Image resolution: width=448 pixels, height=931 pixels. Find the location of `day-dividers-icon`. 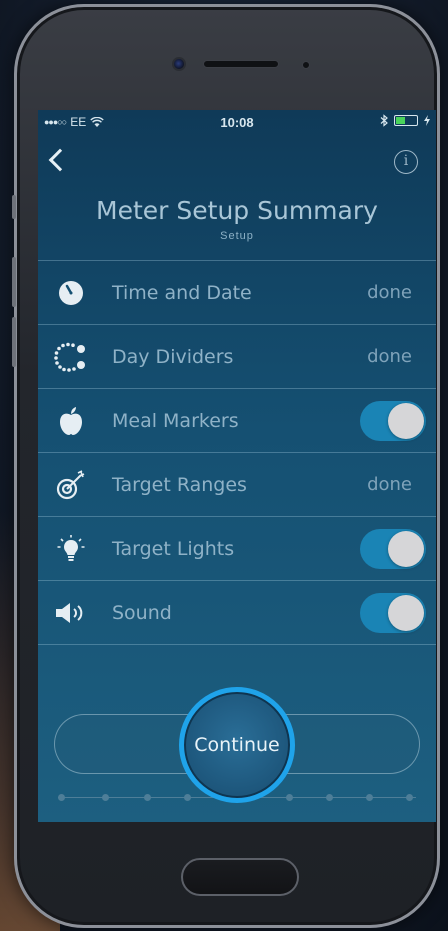

day-dividers-icon is located at coordinates (71, 357).